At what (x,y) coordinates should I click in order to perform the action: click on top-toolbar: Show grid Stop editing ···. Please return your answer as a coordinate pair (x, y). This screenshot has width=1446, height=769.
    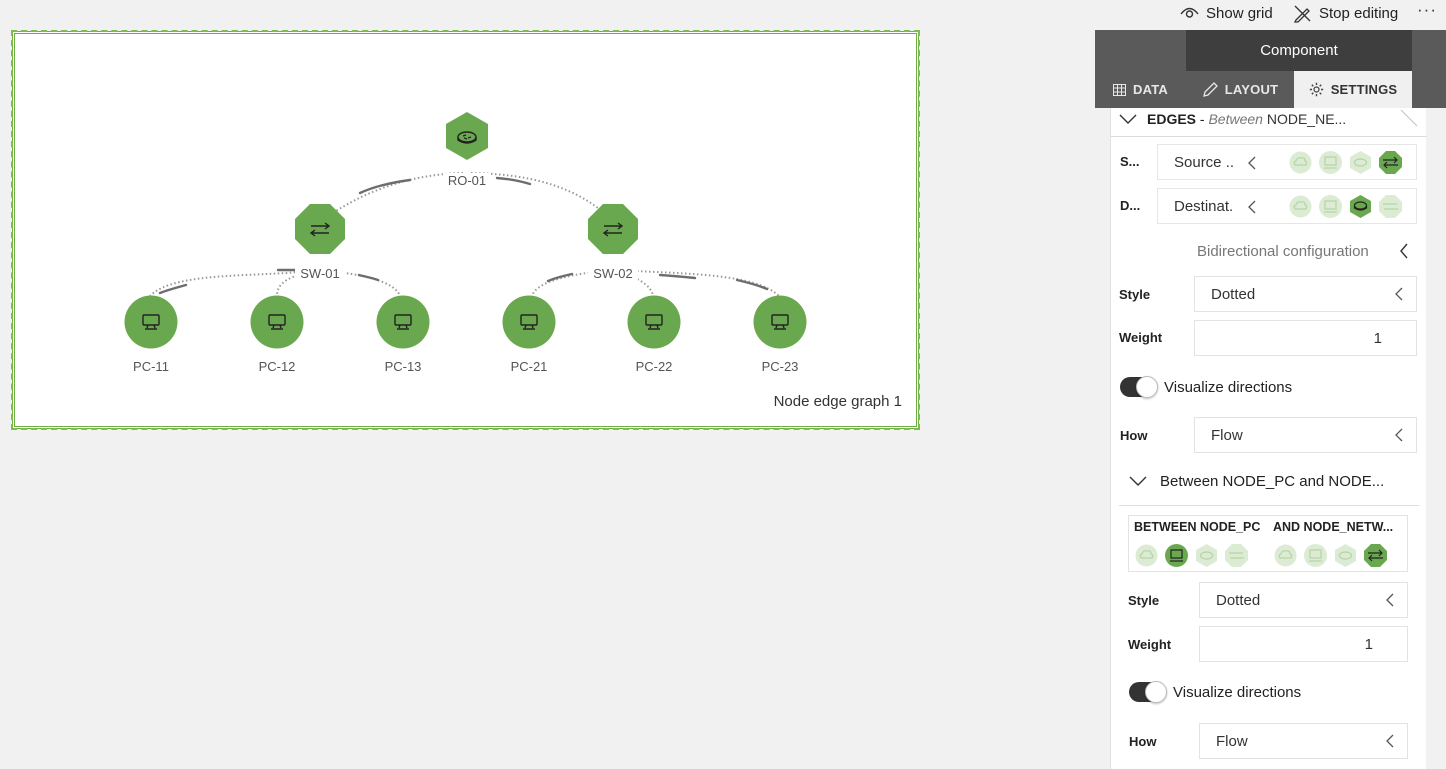
    Looking at the image, I should click on (723, 14).